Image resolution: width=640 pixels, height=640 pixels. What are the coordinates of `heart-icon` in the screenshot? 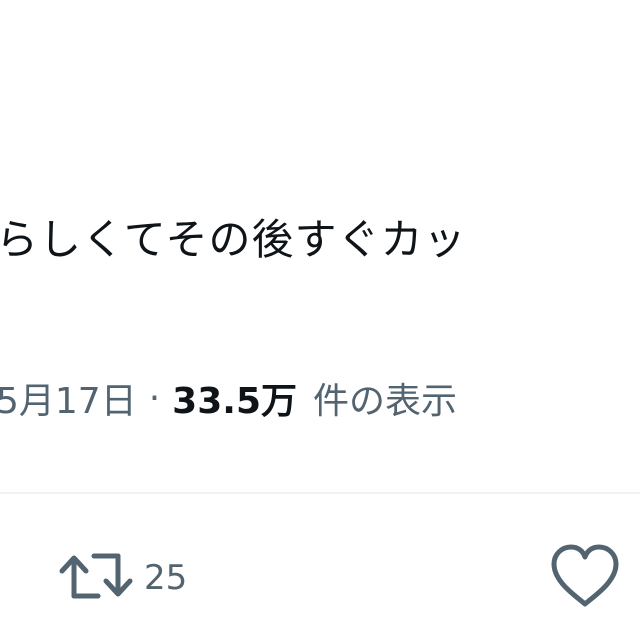 It's located at (585, 579).